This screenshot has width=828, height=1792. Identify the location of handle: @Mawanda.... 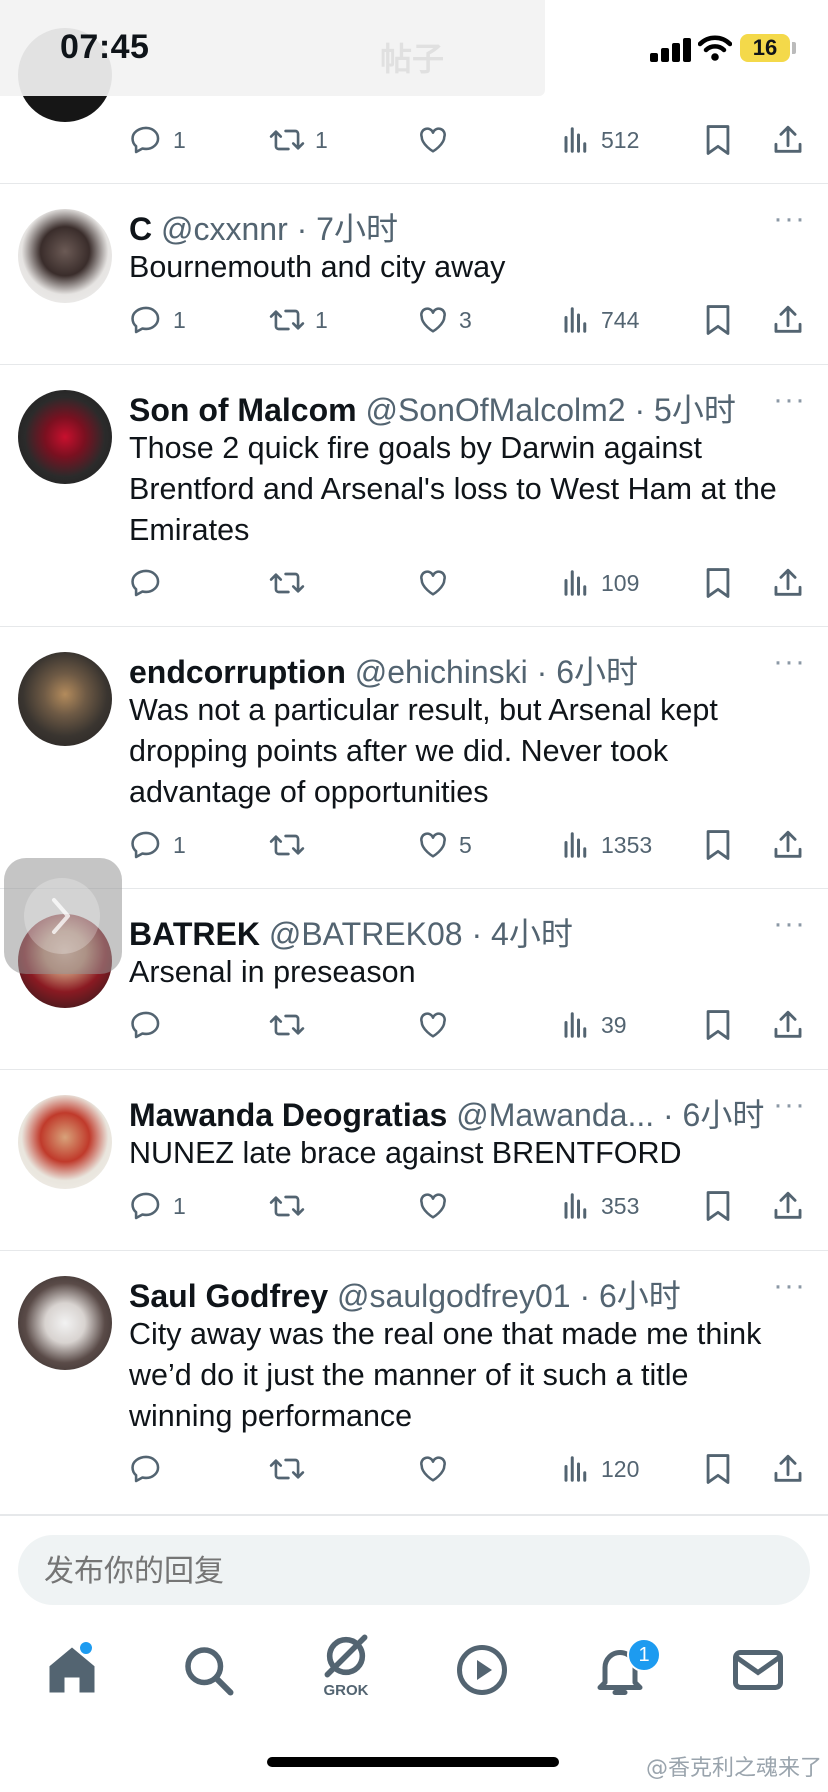
(555, 1115).